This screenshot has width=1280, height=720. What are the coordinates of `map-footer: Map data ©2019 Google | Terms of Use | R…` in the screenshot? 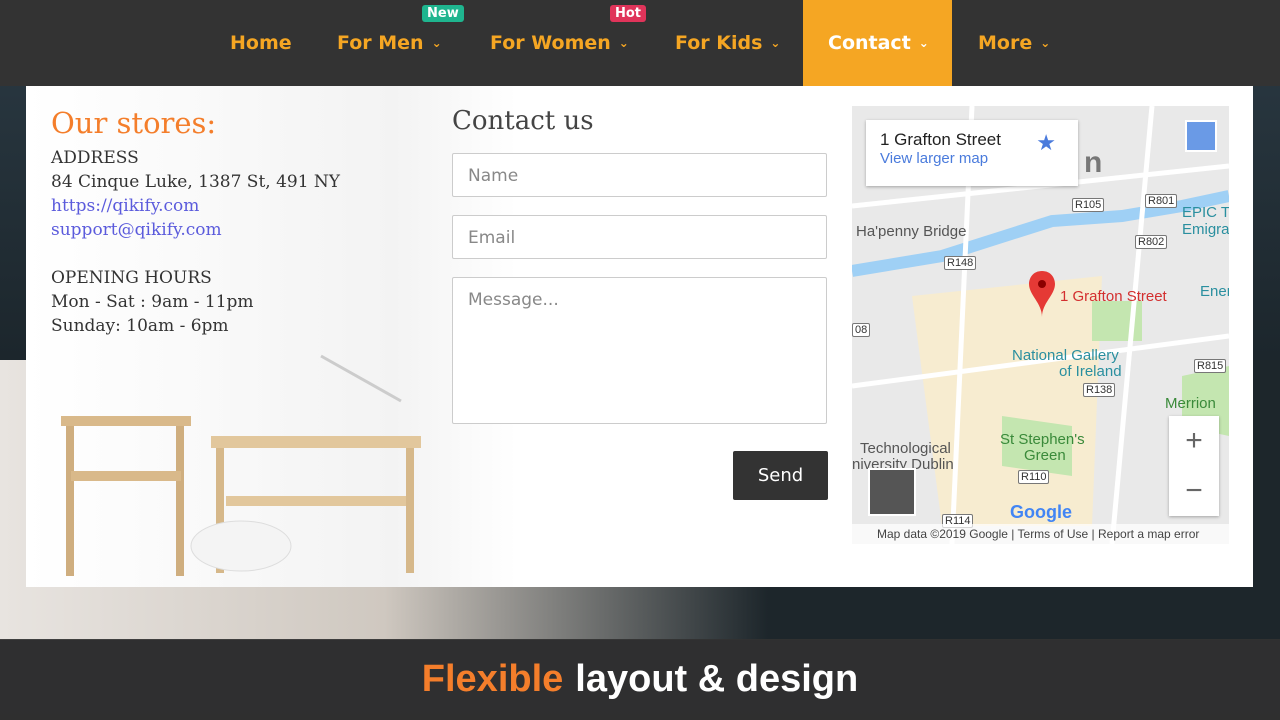 It's located at (1040, 534).